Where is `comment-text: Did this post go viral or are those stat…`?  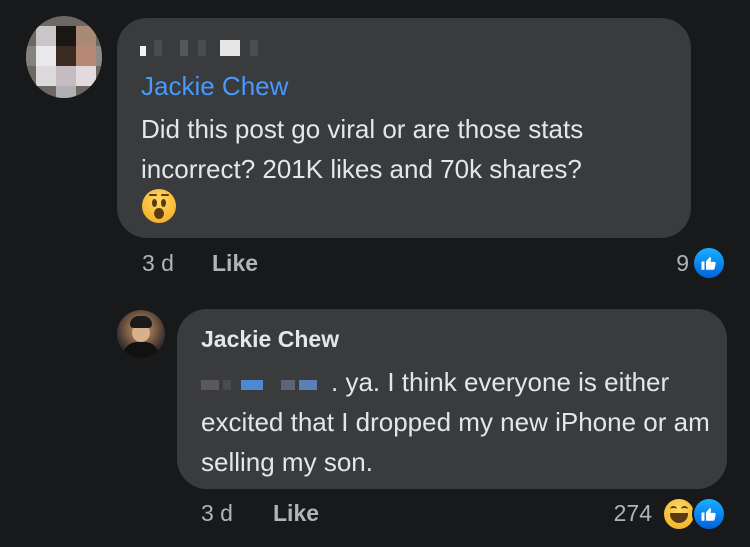
comment-text: Did this post go viral or are those stat… is located at coordinates (362, 149).